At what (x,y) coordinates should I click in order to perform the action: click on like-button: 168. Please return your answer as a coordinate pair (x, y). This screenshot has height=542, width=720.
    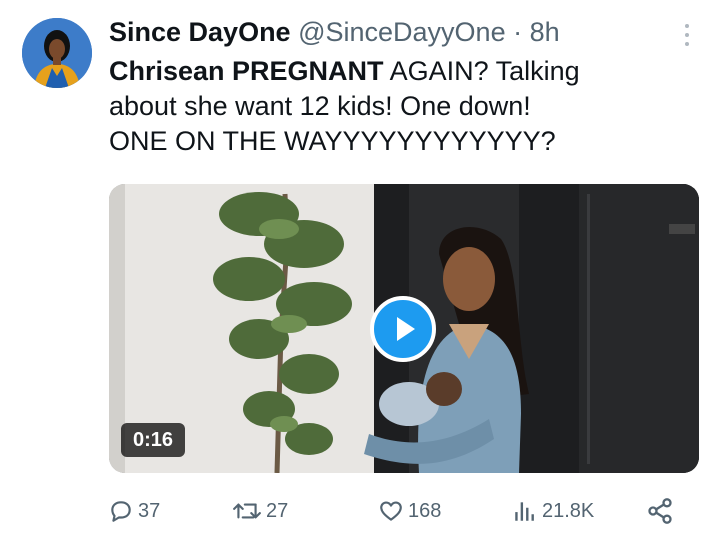
    Looking at the image, I should click on (409, 511).